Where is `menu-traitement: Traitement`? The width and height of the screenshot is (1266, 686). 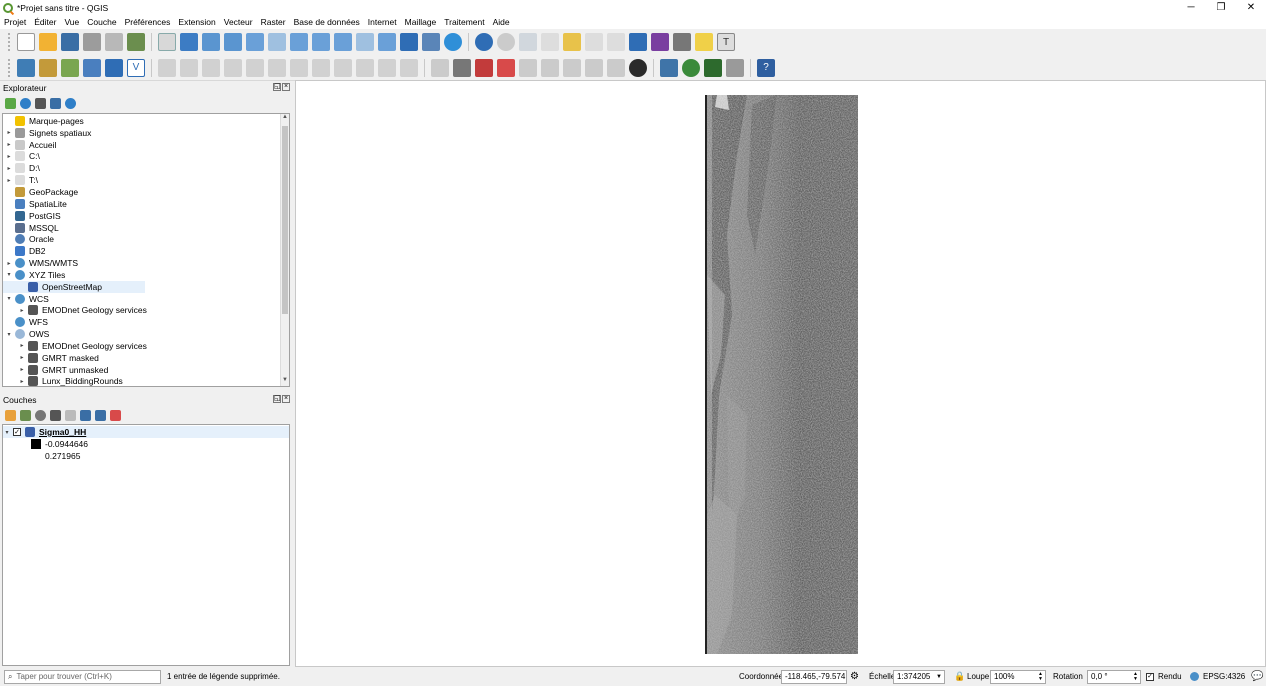
menu-traitement: Traitement is located at coordinates (464, 22).